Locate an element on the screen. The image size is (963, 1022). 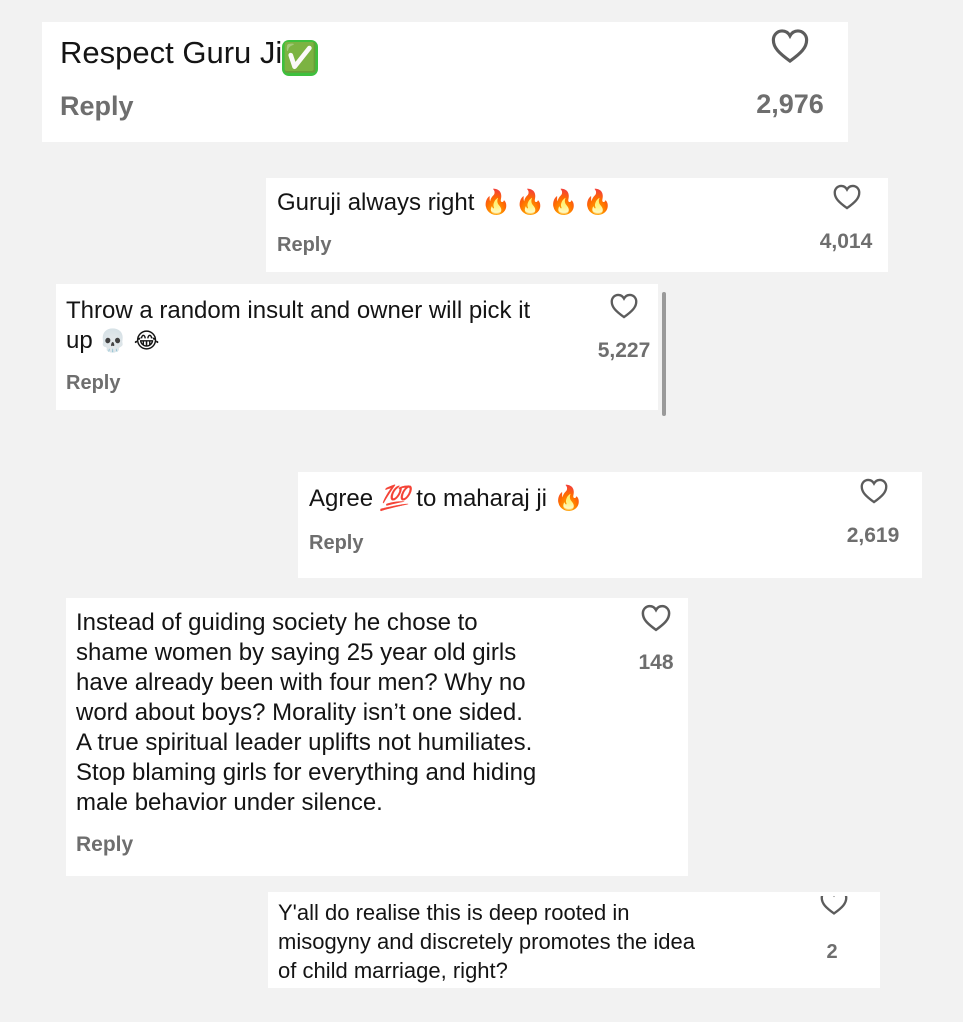
fire-emoji: 🔥🔥🔥🔥 is located at coordinates (549, 202).